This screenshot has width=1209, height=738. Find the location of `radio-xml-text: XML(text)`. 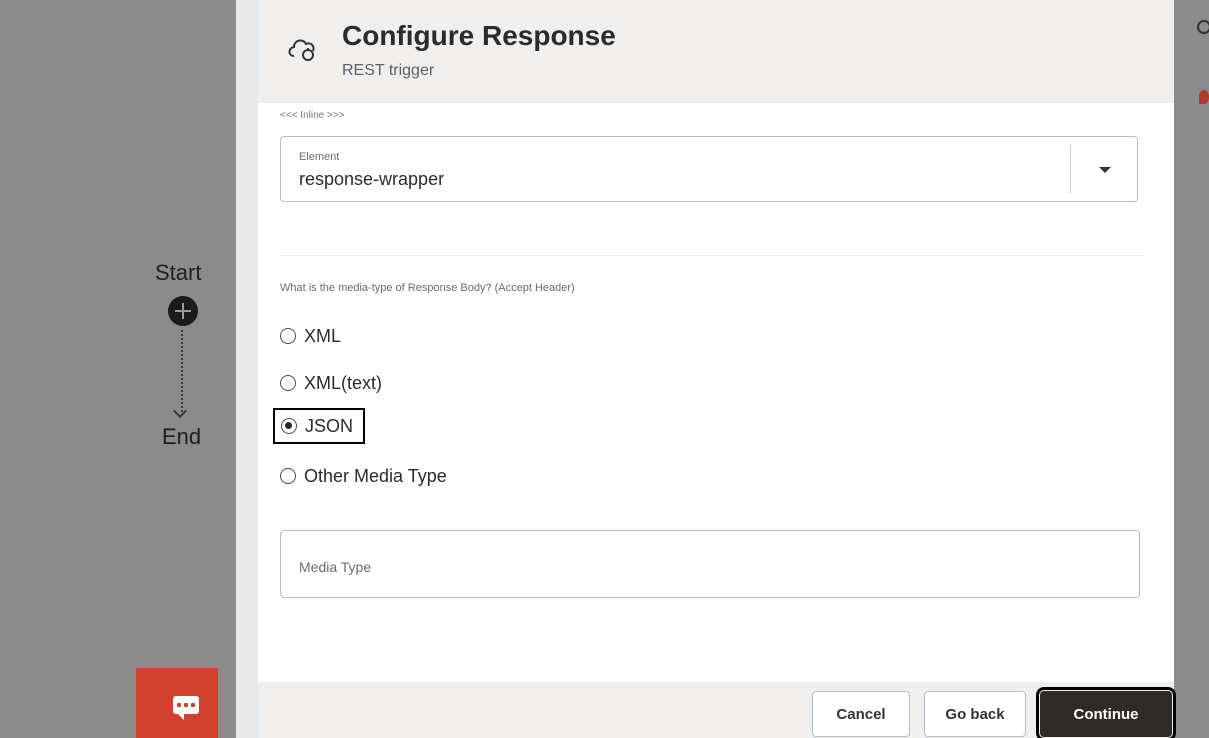

radio-xml-text: XML(text) is located at coordinates (331, 383).